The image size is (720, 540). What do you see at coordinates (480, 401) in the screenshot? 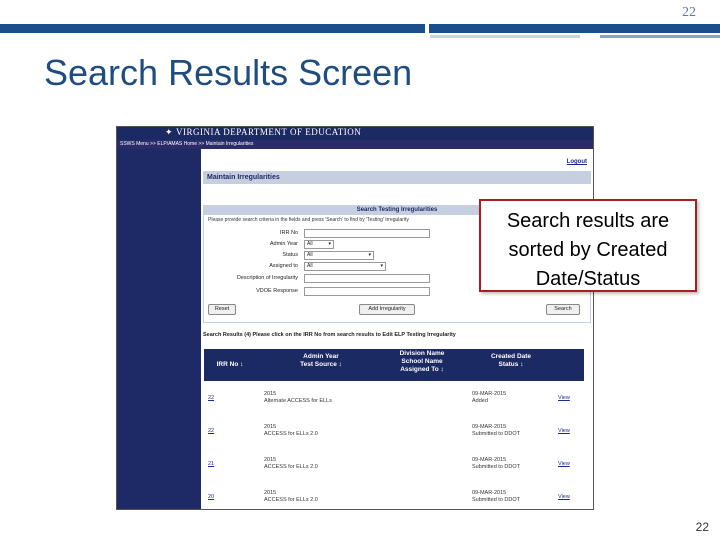
I see `status-cell: Added` at bounding box center [480, 401].